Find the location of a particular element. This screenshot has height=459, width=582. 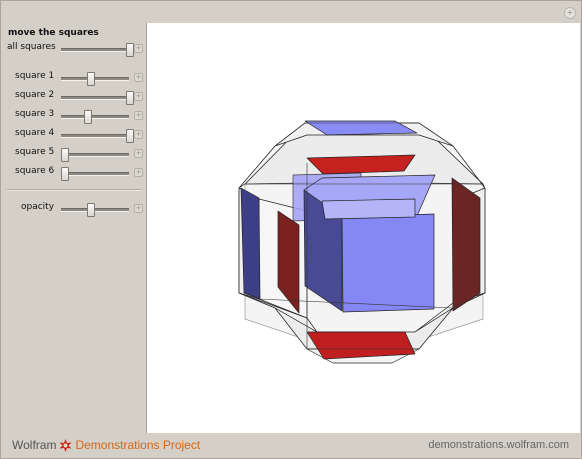

slider-opacity is located at coordinates (95, 210).